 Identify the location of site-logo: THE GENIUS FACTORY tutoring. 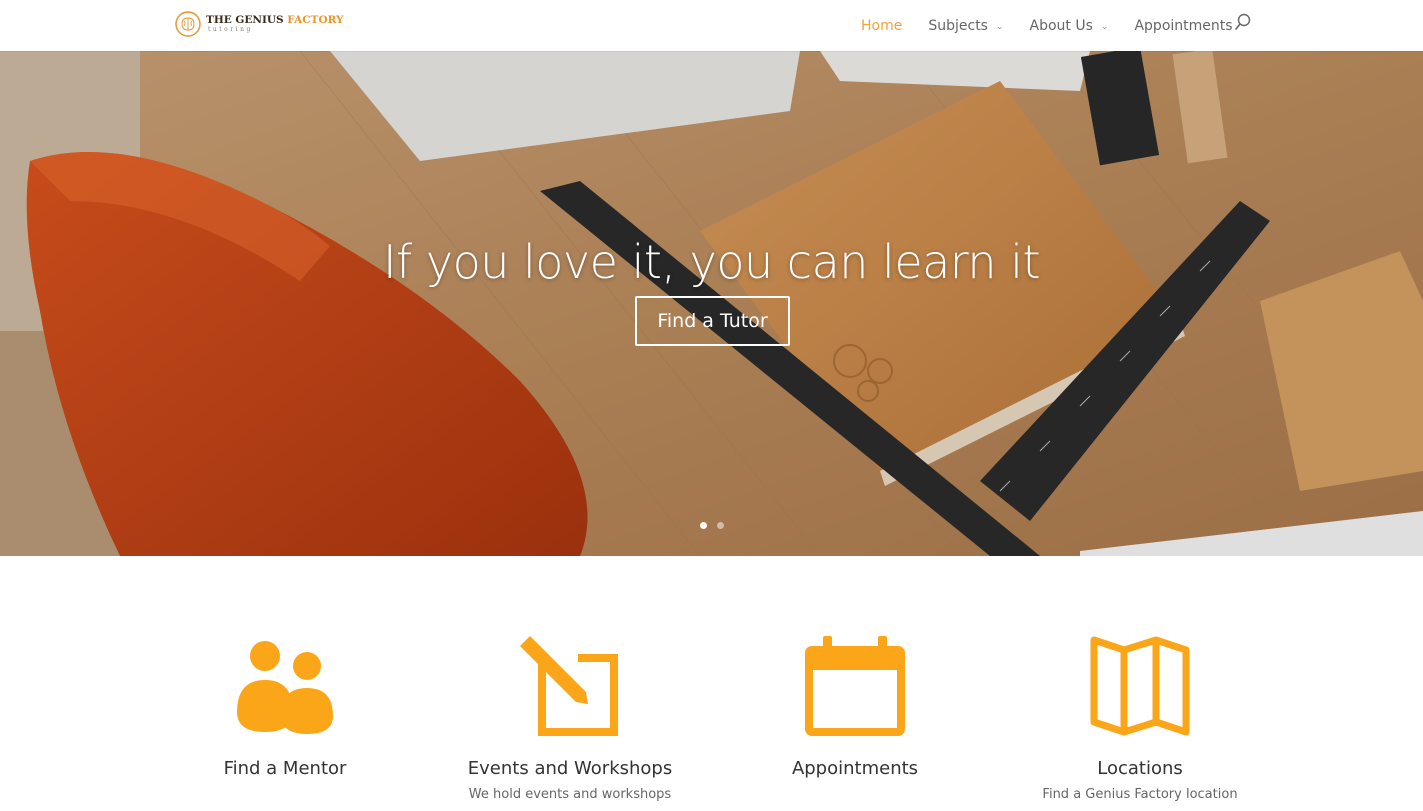
(258, 24).